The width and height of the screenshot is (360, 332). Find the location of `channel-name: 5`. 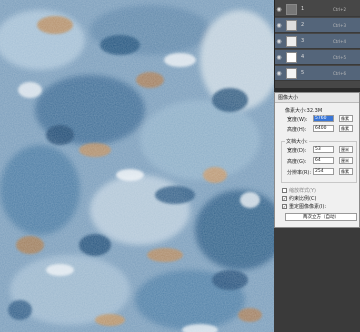

channel-name: 5 is located at coordinates (303, 73).